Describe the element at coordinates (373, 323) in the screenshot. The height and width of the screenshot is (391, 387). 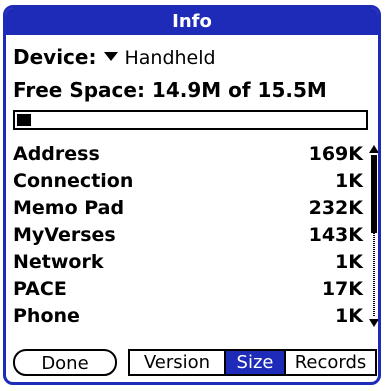
I see `scroll-down-arrow-icon` at that location.